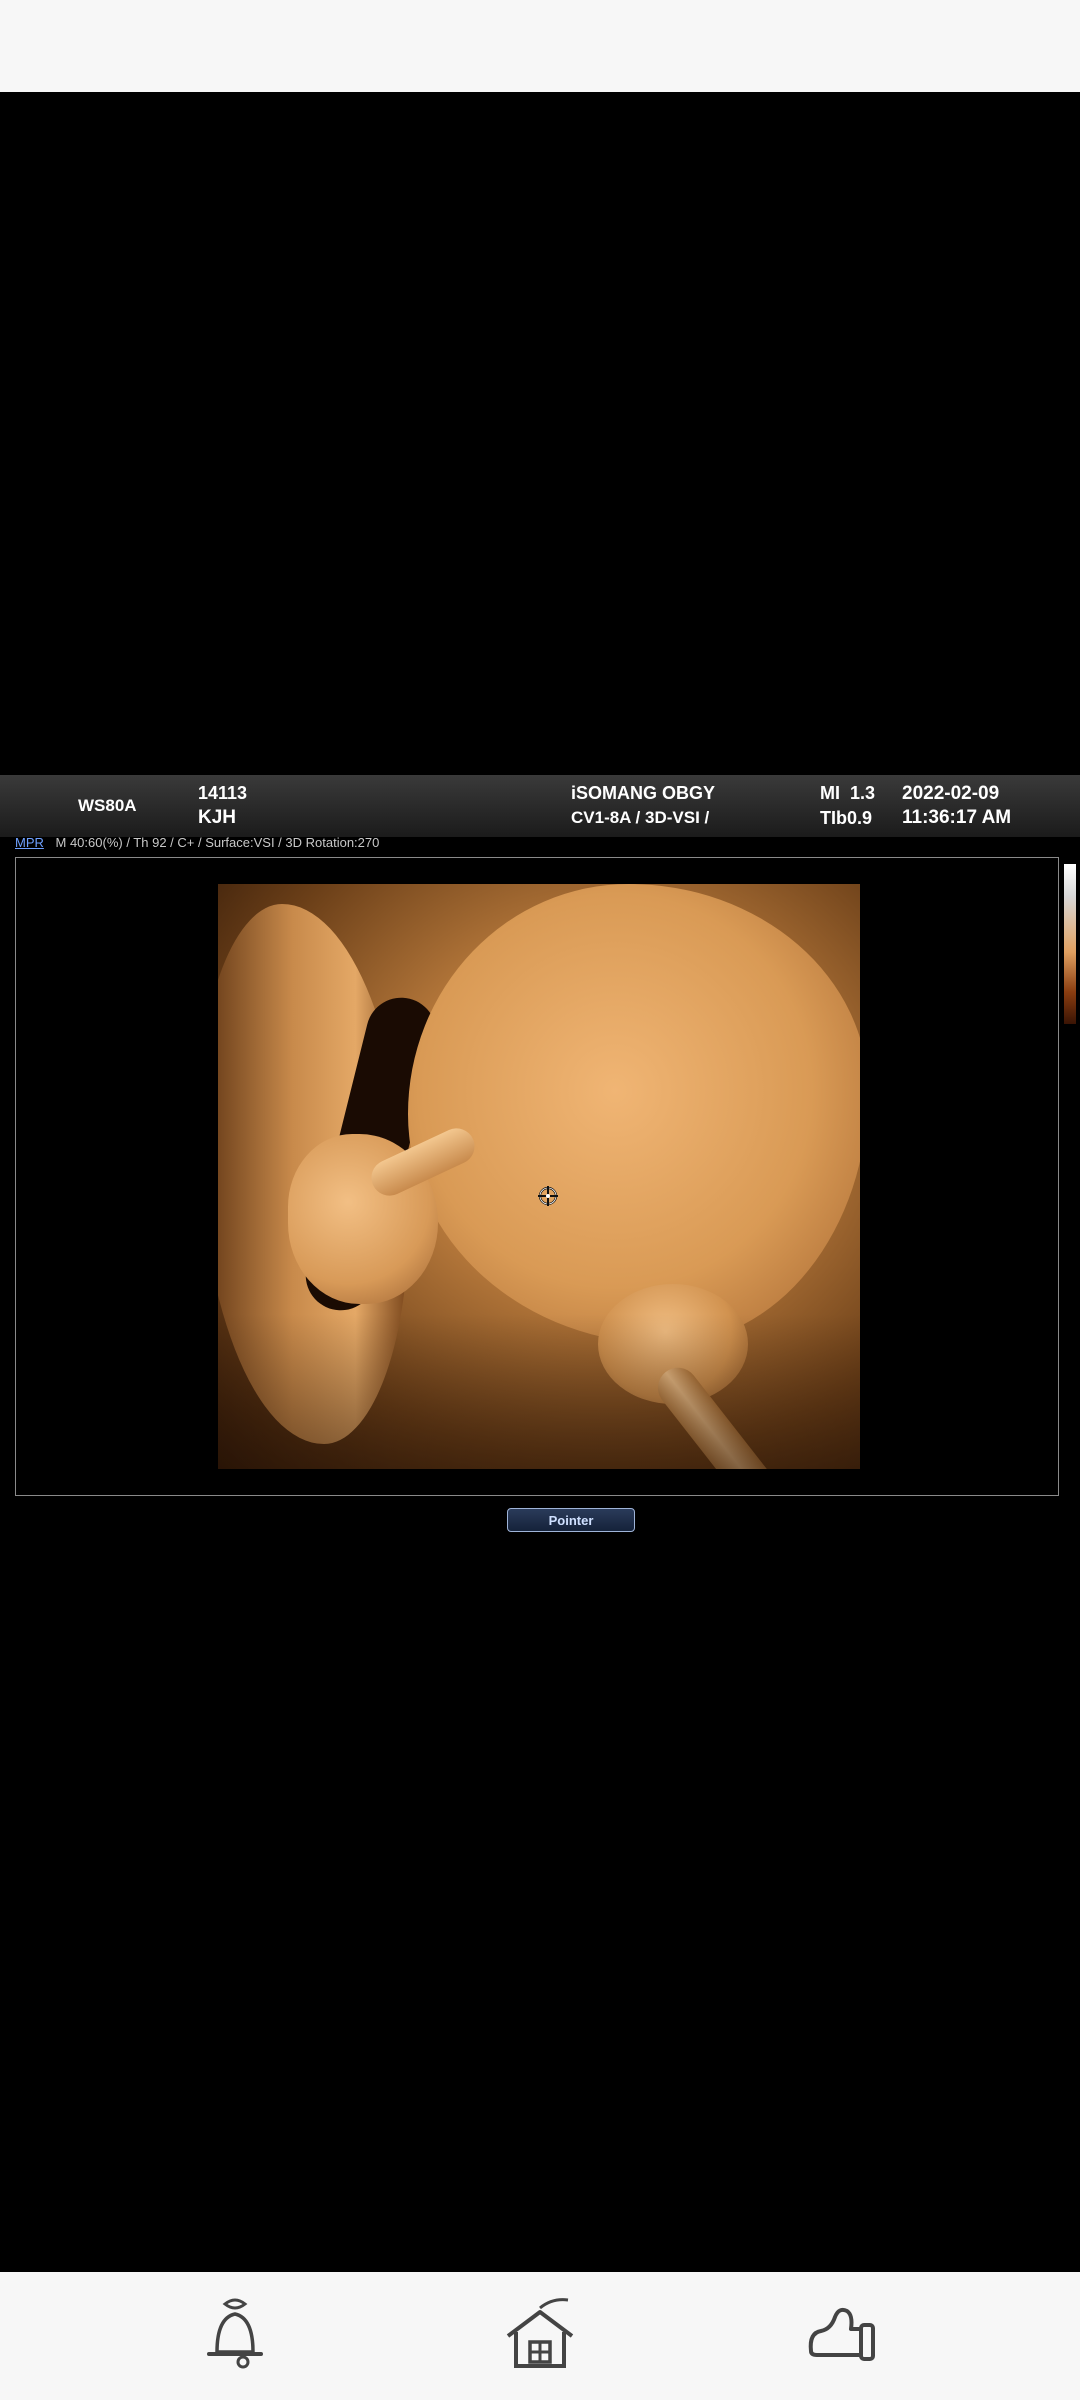 Image resolution: width=1080 pixels, height=2400 pixels. I want to click on probe-mode: CV1-8A / 3D-VSI /, so click(640, 817).